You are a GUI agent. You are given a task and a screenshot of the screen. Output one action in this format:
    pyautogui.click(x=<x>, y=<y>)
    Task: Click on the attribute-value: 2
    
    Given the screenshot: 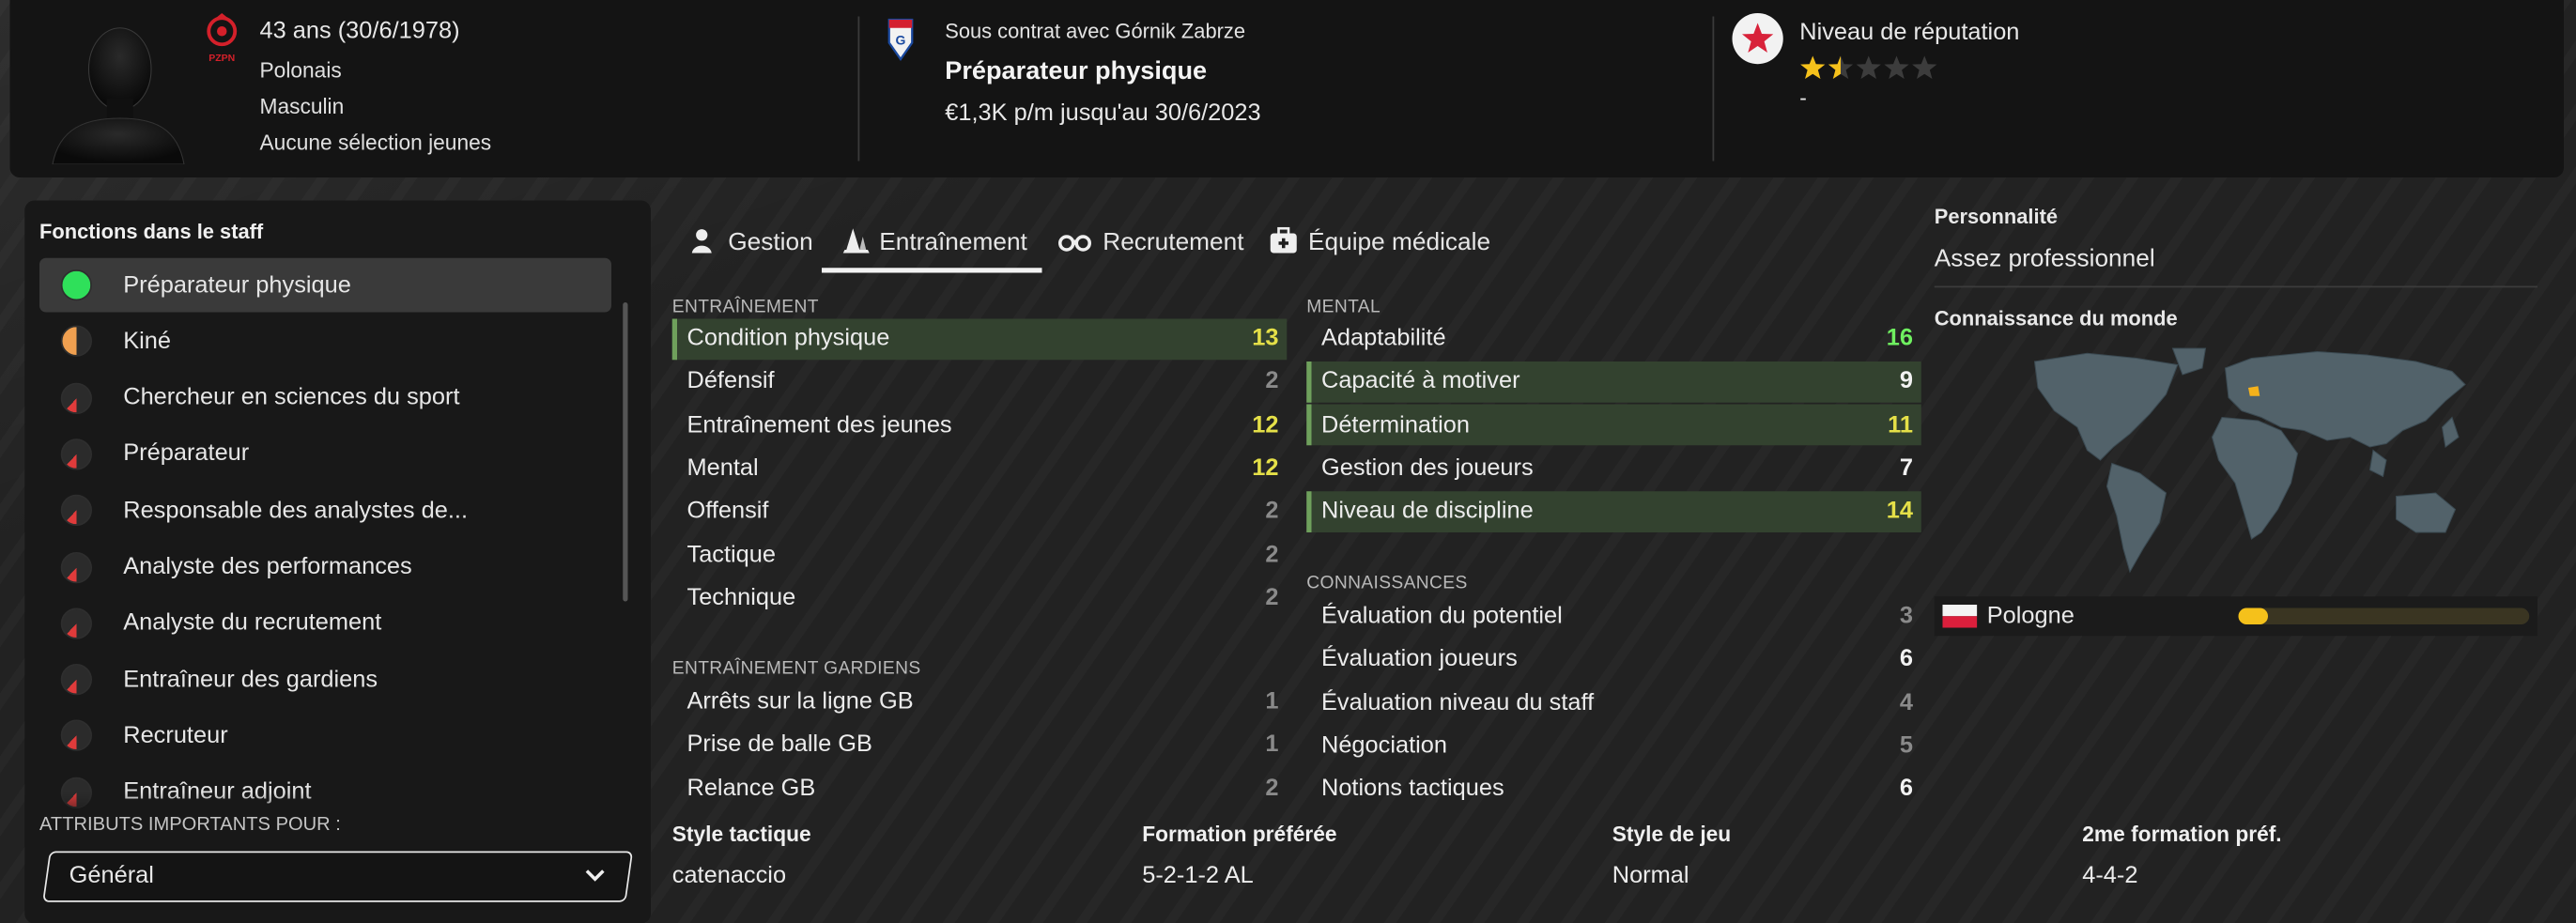 What is the action you would take?
    pyautogui.click(x=1272, y=381)
    